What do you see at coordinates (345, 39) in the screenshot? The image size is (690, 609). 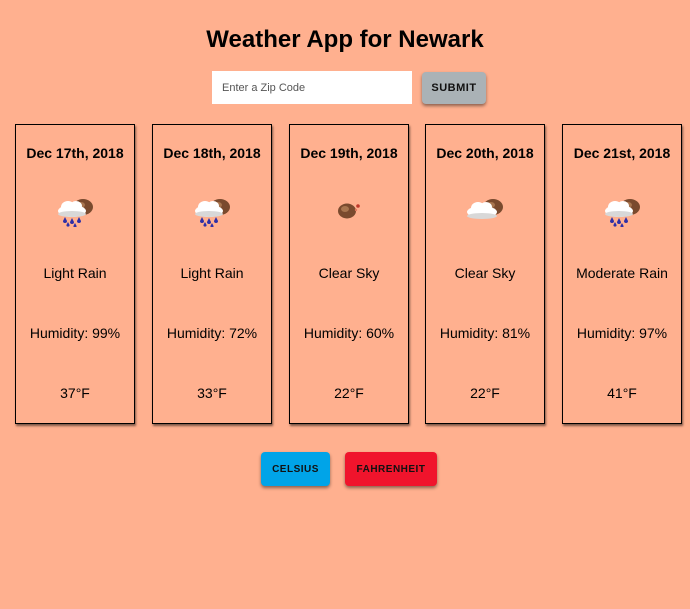 I see `page-title: Weather App for Newark` at bounding box center [345, 39].